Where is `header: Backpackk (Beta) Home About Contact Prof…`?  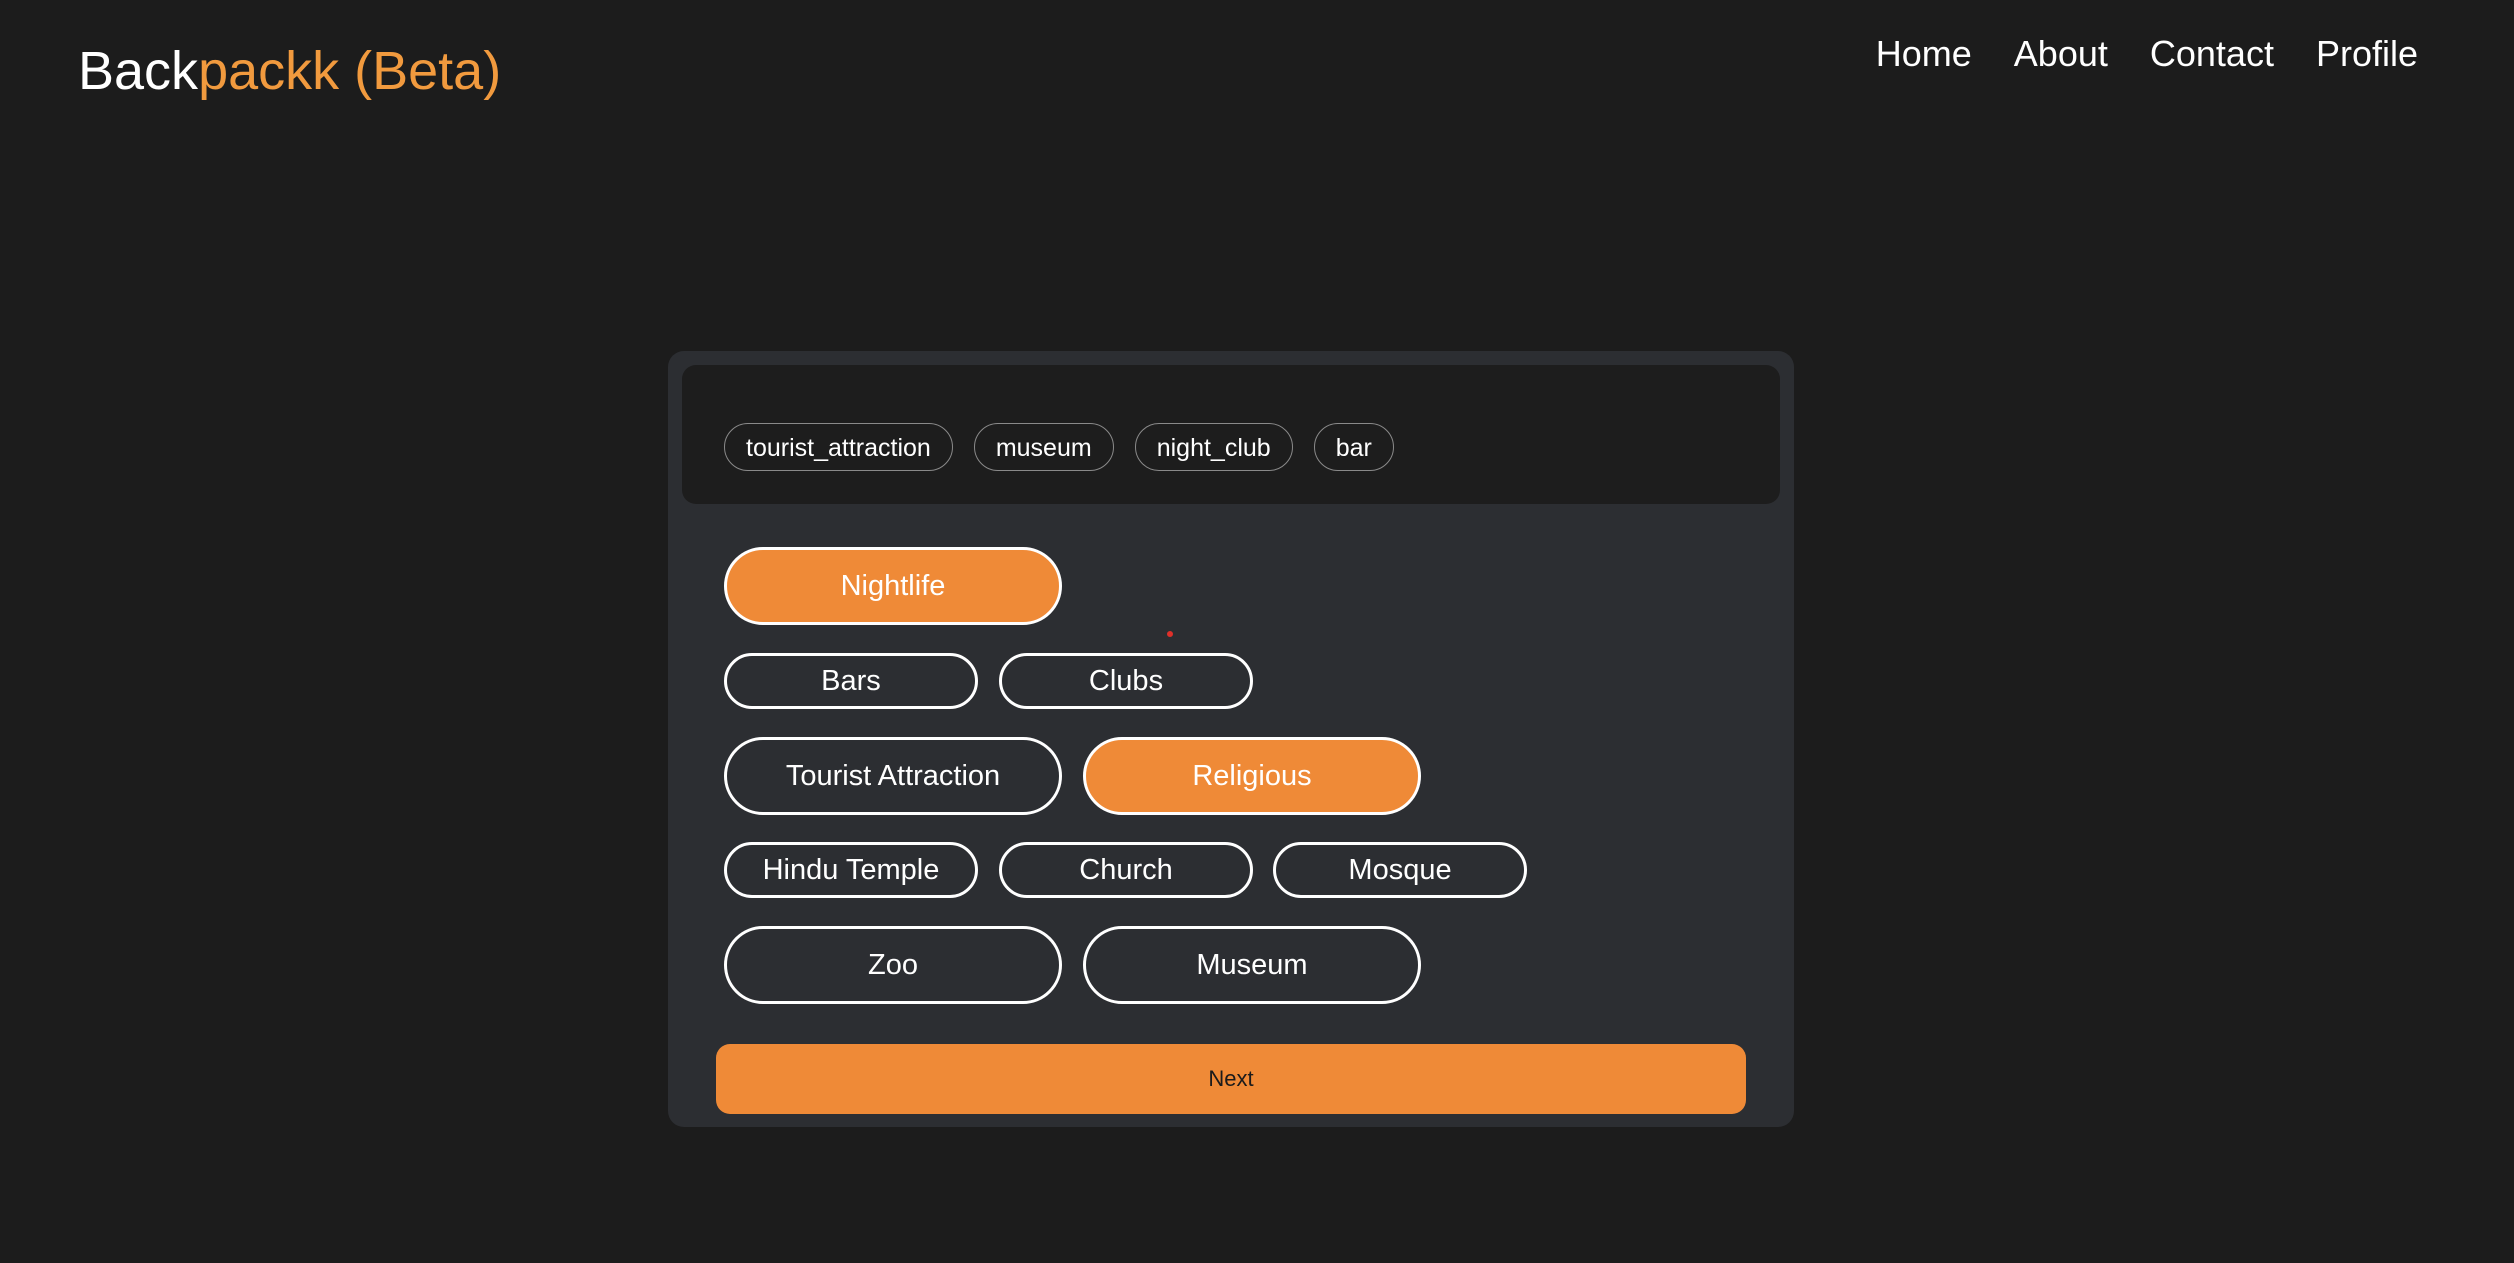 header: Backpackk (Beta) Home About Contact Prof… is located at coordinates (1257, 70).